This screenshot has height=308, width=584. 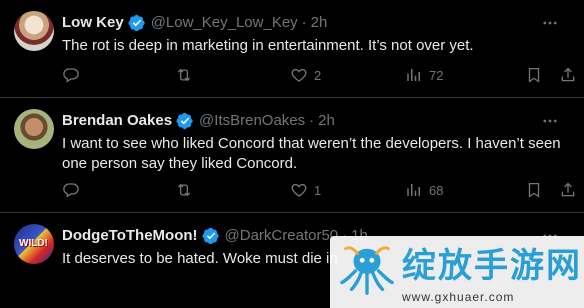 I want to click on like-button: 2, so click(x=305, y=75).